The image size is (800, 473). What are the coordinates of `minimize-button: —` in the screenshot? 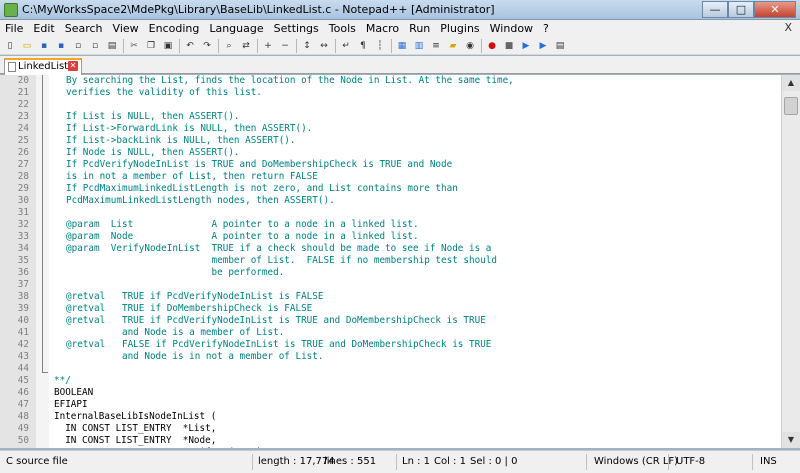 It's located at (715, 9).